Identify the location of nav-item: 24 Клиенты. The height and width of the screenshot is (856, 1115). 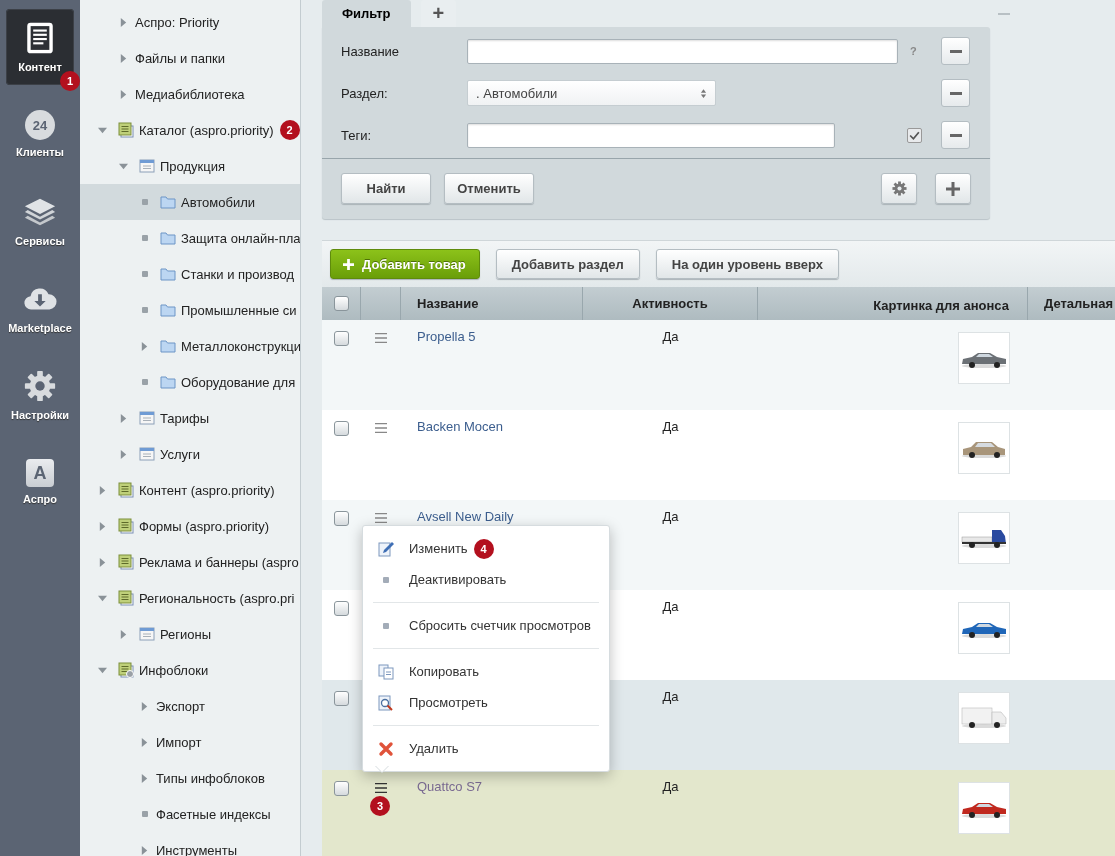
(40, 134).